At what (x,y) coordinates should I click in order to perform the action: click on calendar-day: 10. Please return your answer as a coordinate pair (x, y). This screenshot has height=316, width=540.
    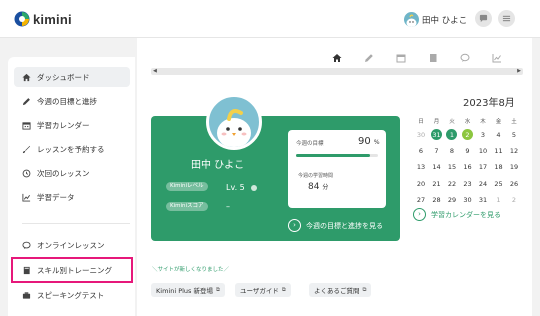
    Looking at the image, I should click on (483, 151).